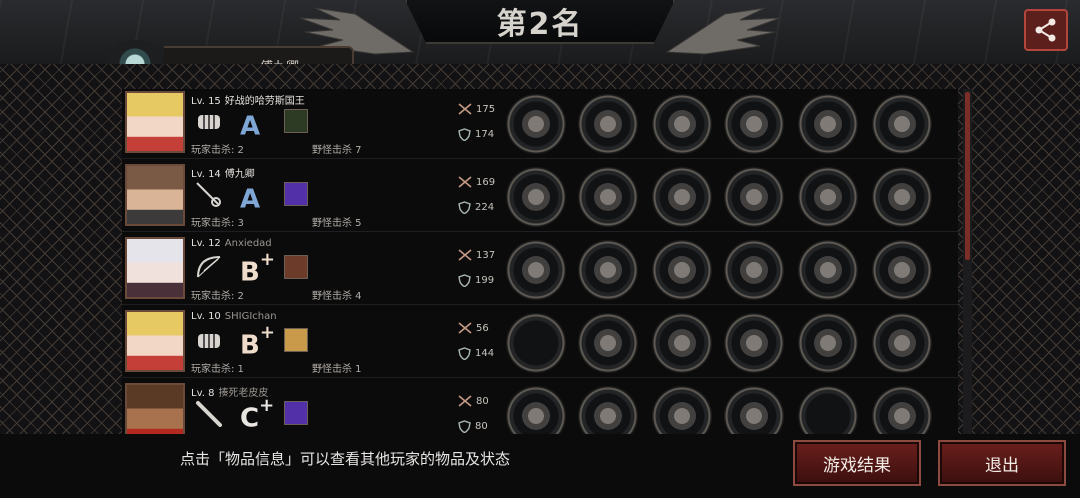 The image size is (1080, 498). What do you see at coordinates (485, 280) in the screenshot?
I see `defense-value: 199` at bounding box center [485, 280].